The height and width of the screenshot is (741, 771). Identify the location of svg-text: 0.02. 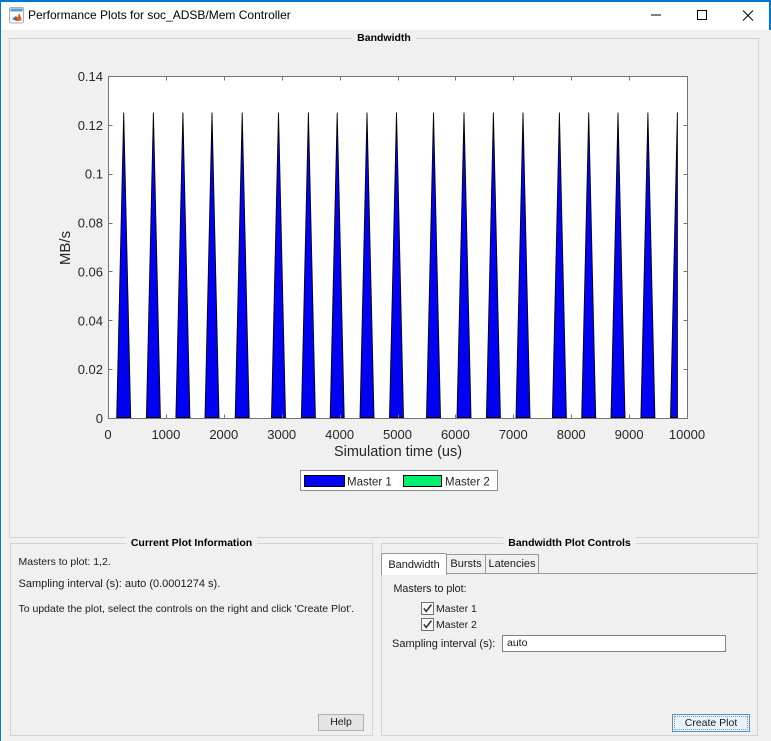
(90, 369).